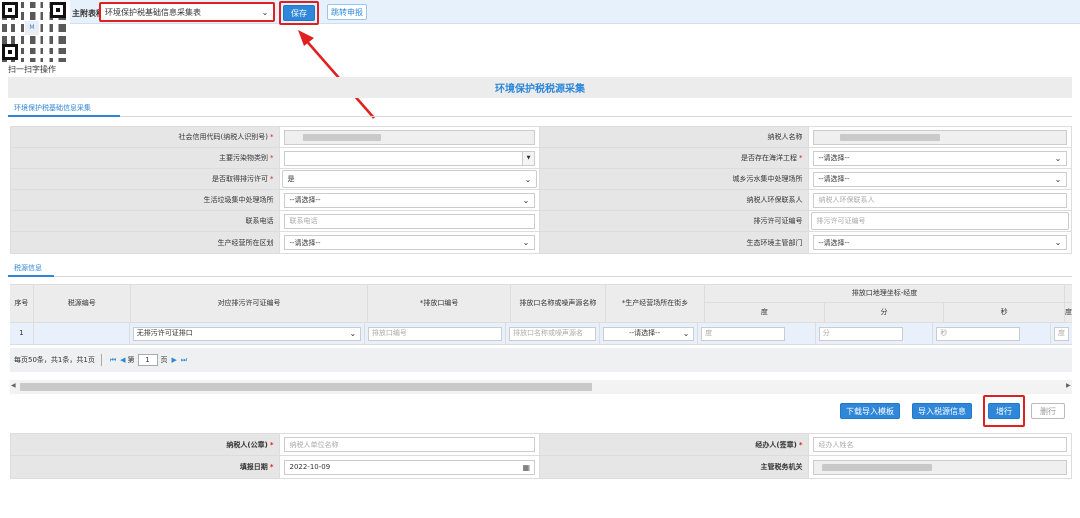 This screenshot has height=518, width=1080. I want to click on row-outlet-no-input: 排放口编号, so click(434, 333).